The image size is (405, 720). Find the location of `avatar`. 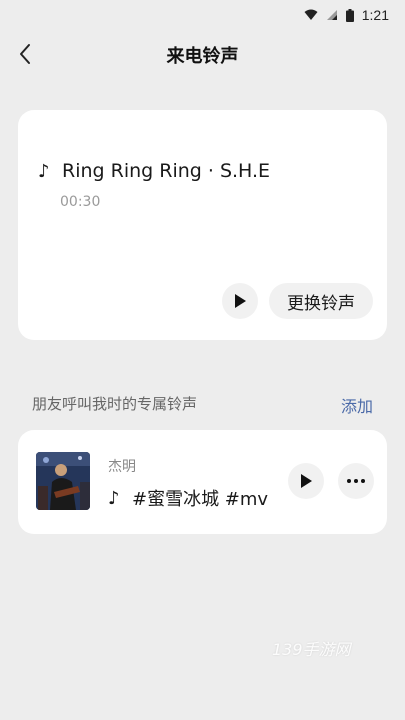

avatar is located at coordinates (63, 481).